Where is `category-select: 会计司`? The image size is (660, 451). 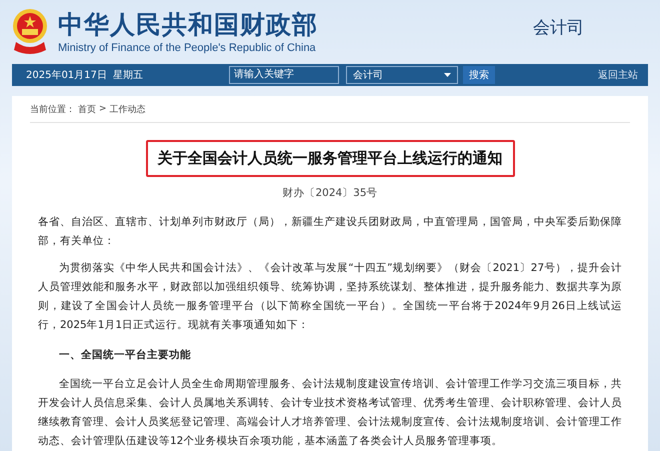
category-select: 会计司 is located at coordinates (402, 75).